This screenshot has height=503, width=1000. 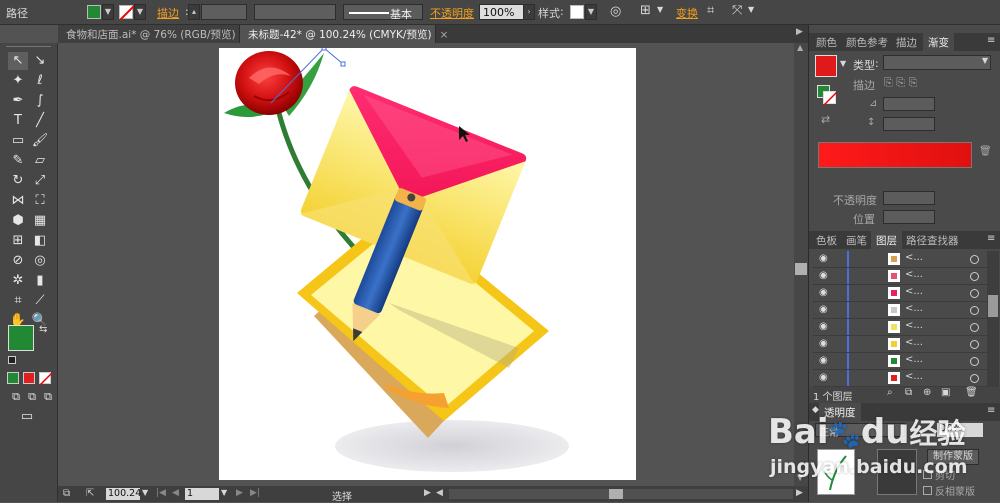 I want to click on invert-mask-checkbox, so click(x=927, y=490).